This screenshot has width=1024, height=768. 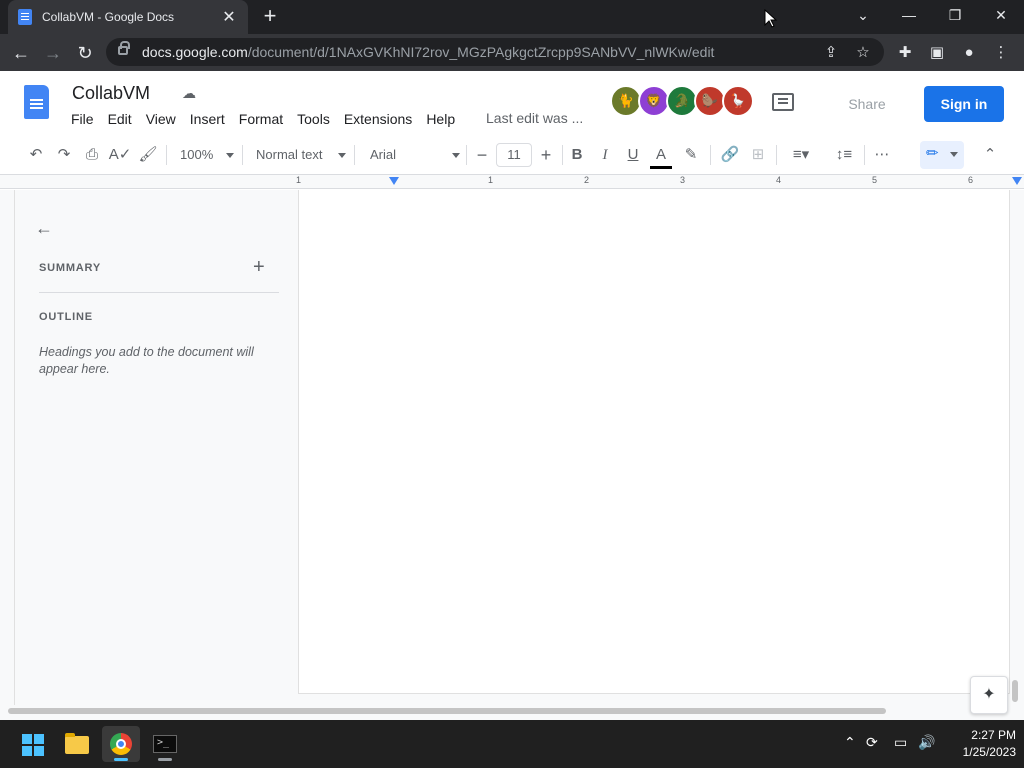 I want to click on menu-insert: Insert, so click(x=207, y=119).